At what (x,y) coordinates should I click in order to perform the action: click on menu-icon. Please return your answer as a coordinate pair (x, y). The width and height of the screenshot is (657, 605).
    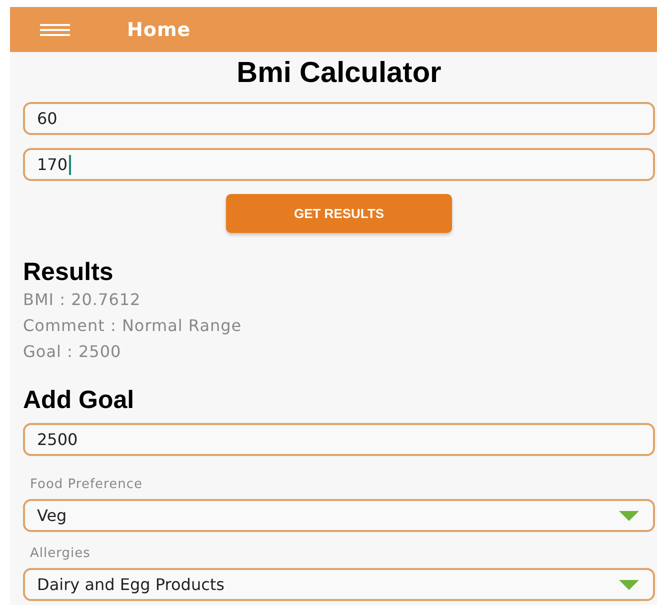
    Looking at the image, I should click on (55, 30).